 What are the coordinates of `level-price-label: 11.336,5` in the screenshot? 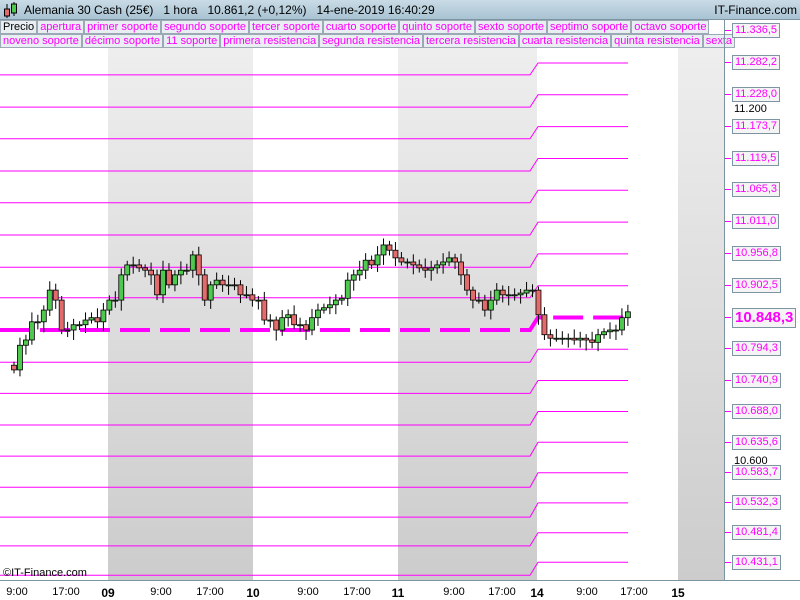 It's located at (756, 30).